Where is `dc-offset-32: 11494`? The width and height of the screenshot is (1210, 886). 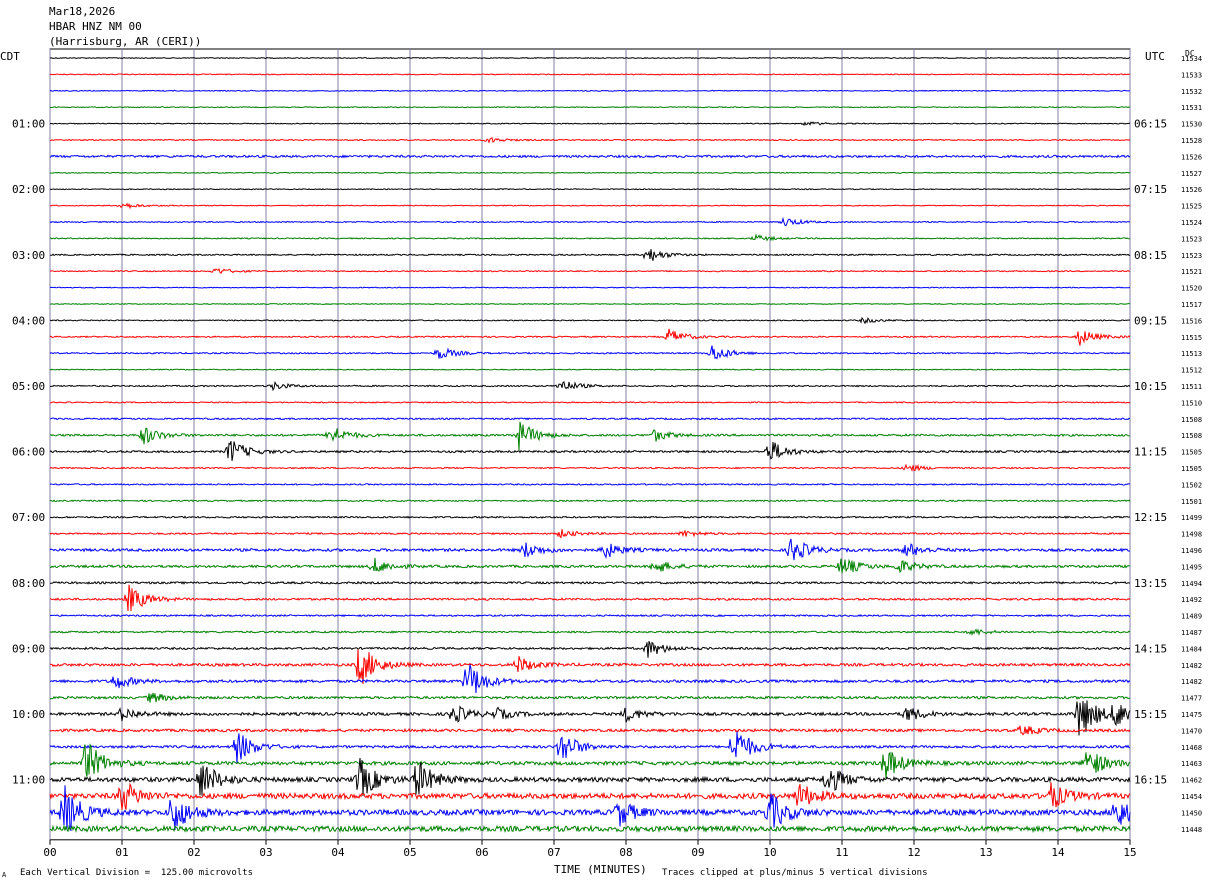
dc-offset-32: 11494 is located at coordinates (1191, 584).